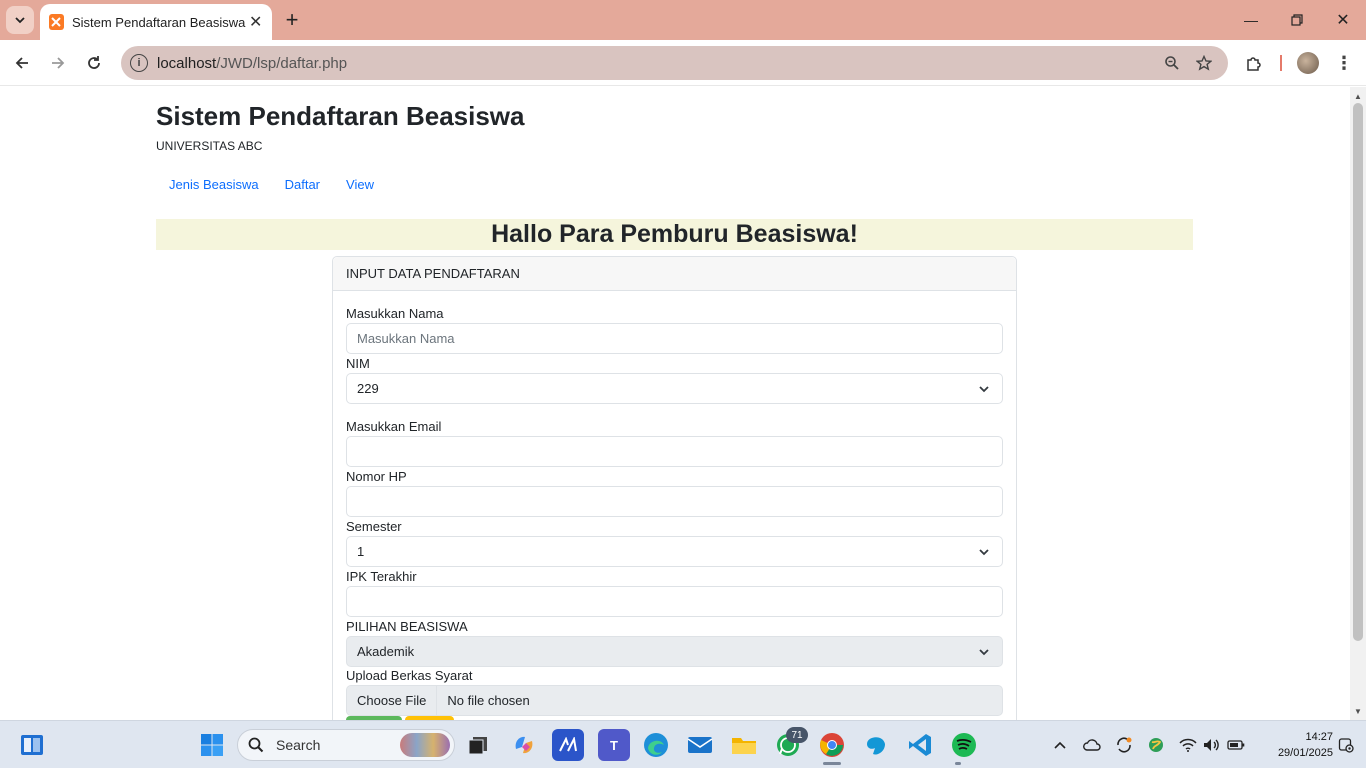 The height and width of the screenshot is (768, 1366). What do you see at coordinates (392, 700) in the screenshot?
I see `choose-file-button: Choose File` at bounding box center [392, 700].